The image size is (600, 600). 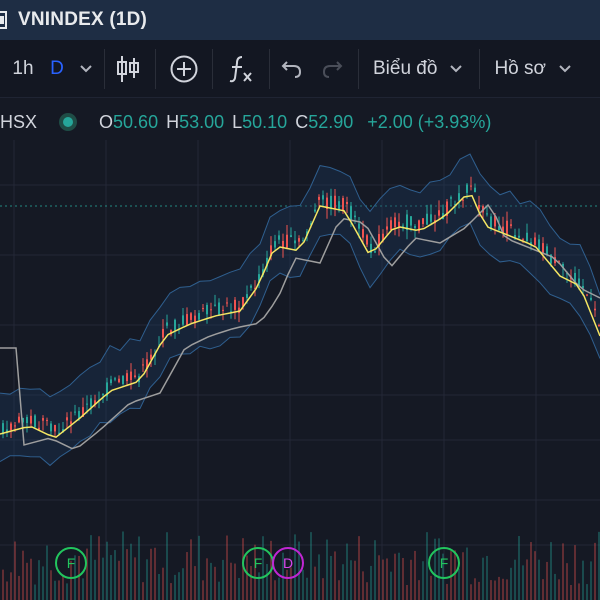 What do you see at coordinates (68, 122) in the screenshot?
I see `market-status-icon` at bounding box center [68, 122].